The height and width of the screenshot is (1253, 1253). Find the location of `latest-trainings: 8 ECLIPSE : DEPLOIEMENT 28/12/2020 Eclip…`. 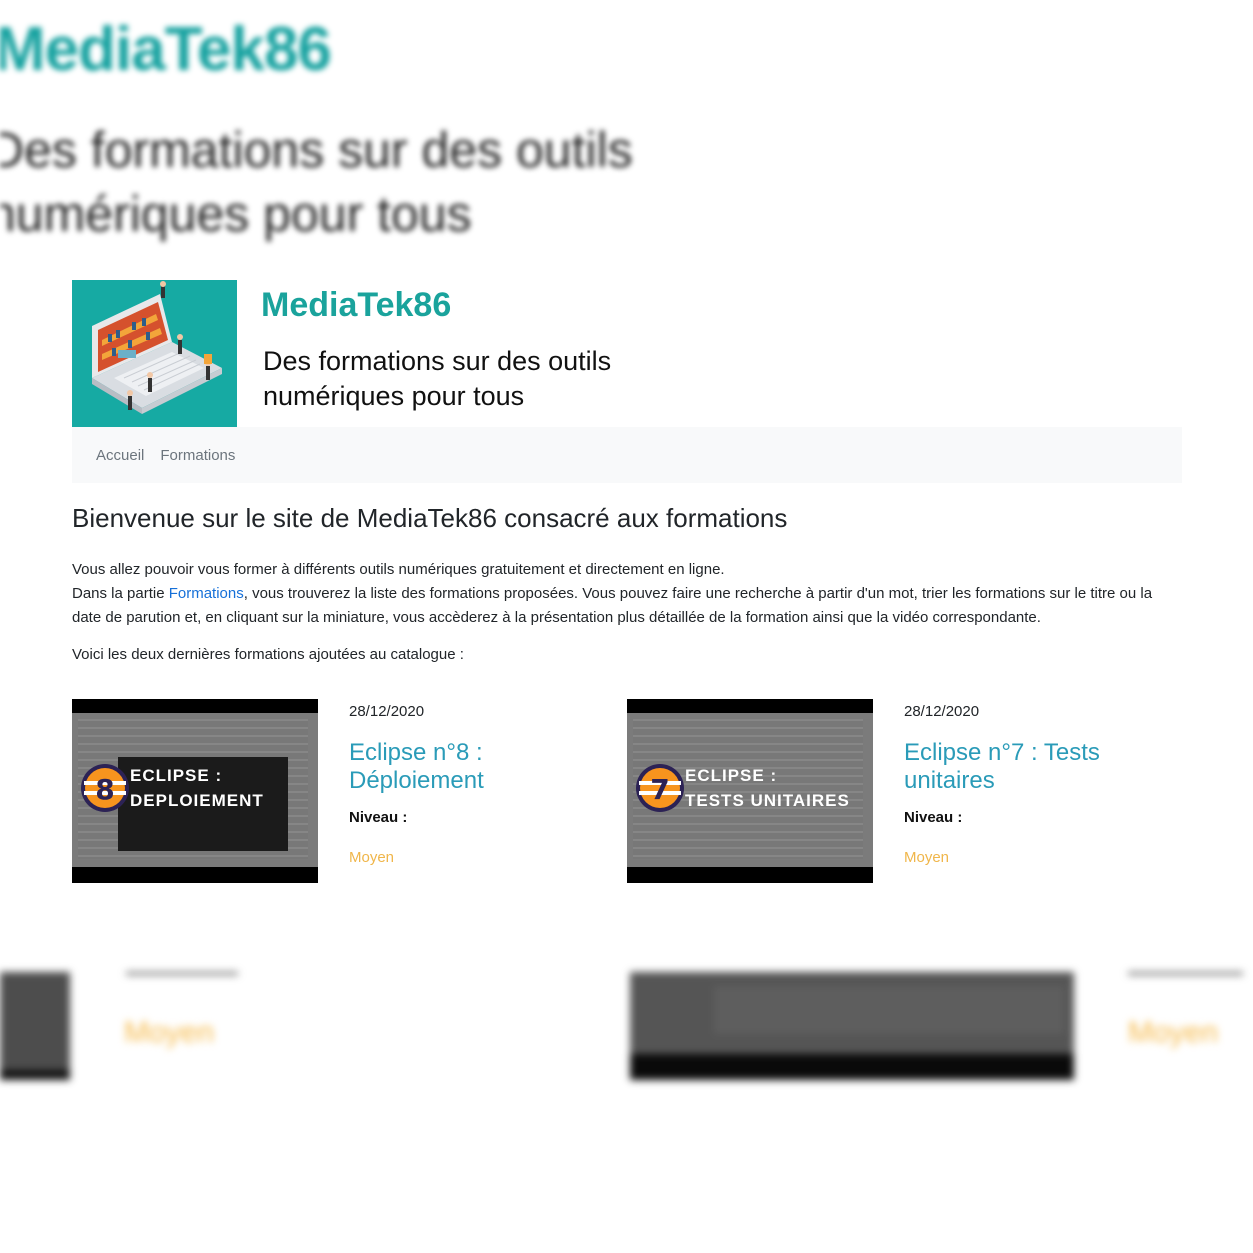

latest-trainings: 8 ECLIPSE : DEPLOIEMENT 28/12/2020 Eclip… is located at coordinates (627, 794).